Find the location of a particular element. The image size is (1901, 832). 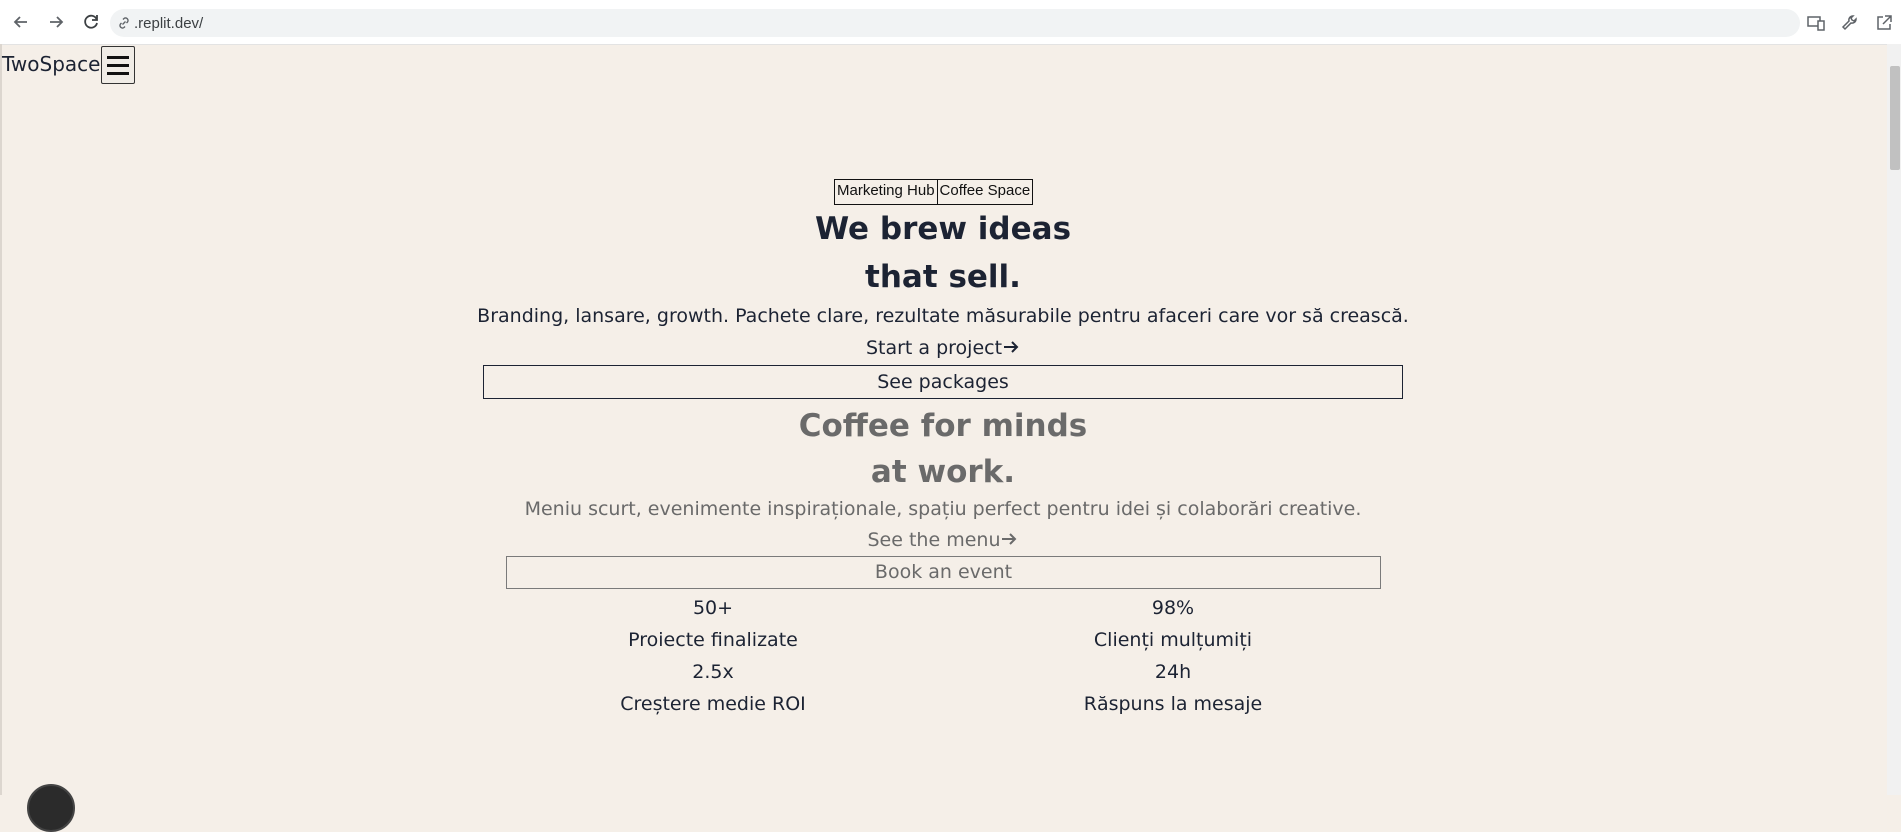

chat-widget-button is located at coordinates (51, 808).